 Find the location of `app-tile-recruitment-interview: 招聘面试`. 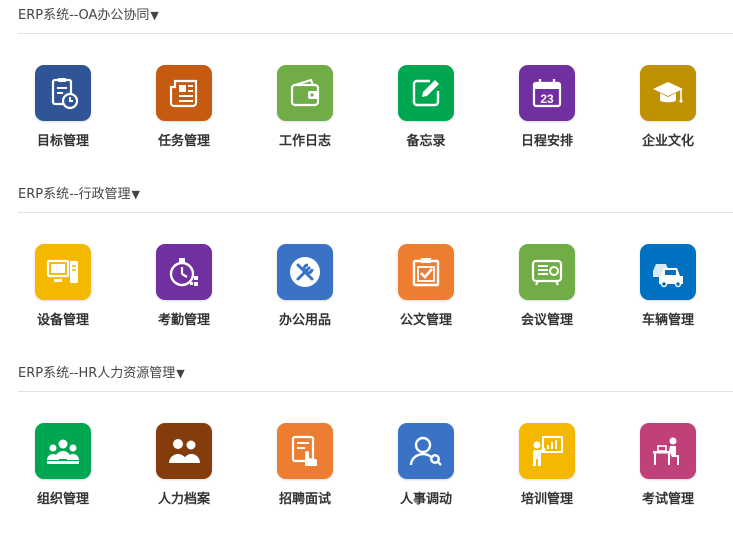

app-tile-recruitment-interview: 招聘面试 is located at coordinates (305, 468).